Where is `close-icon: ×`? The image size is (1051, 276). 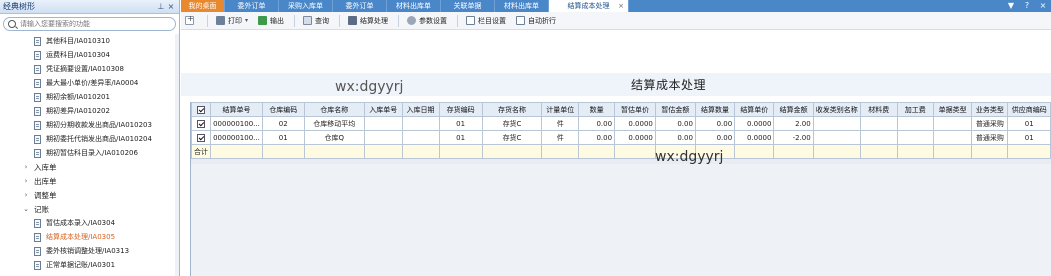
close-icon: × is located at coordinates (171, 6).